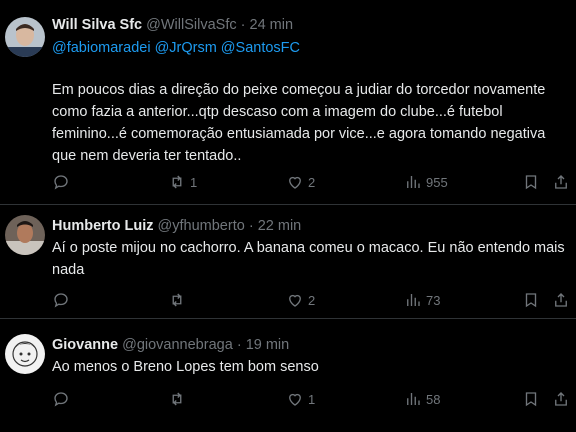  Describe the element at coordinates (194, 182) in the screenshot. I see `retweet-count: 1` at that location.